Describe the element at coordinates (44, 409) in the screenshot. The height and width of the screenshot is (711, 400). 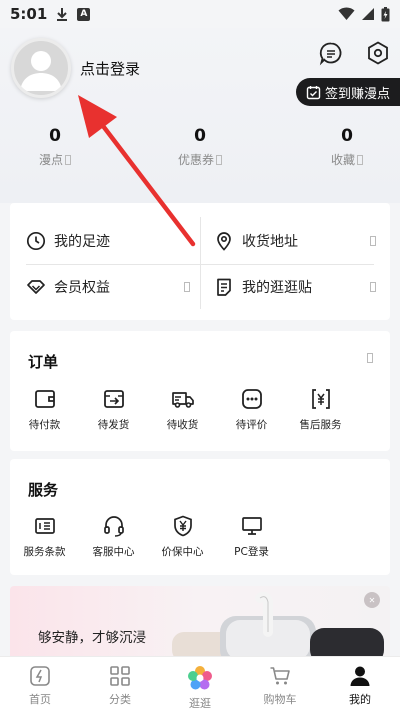
I see `order-pending-payment: 待付款` at that location.